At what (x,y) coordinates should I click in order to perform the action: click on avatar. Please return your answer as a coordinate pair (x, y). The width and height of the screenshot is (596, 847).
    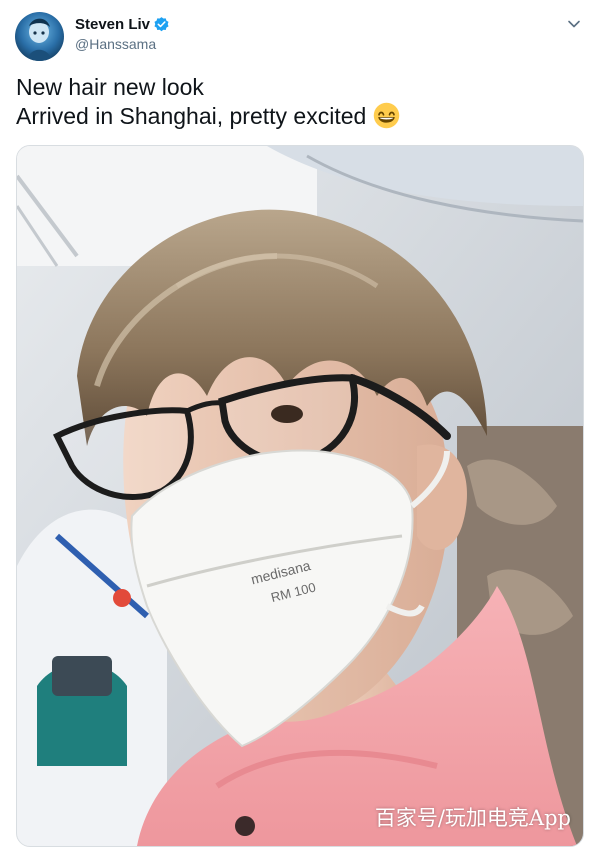
    Looking at the image, I should click on (39, 36).